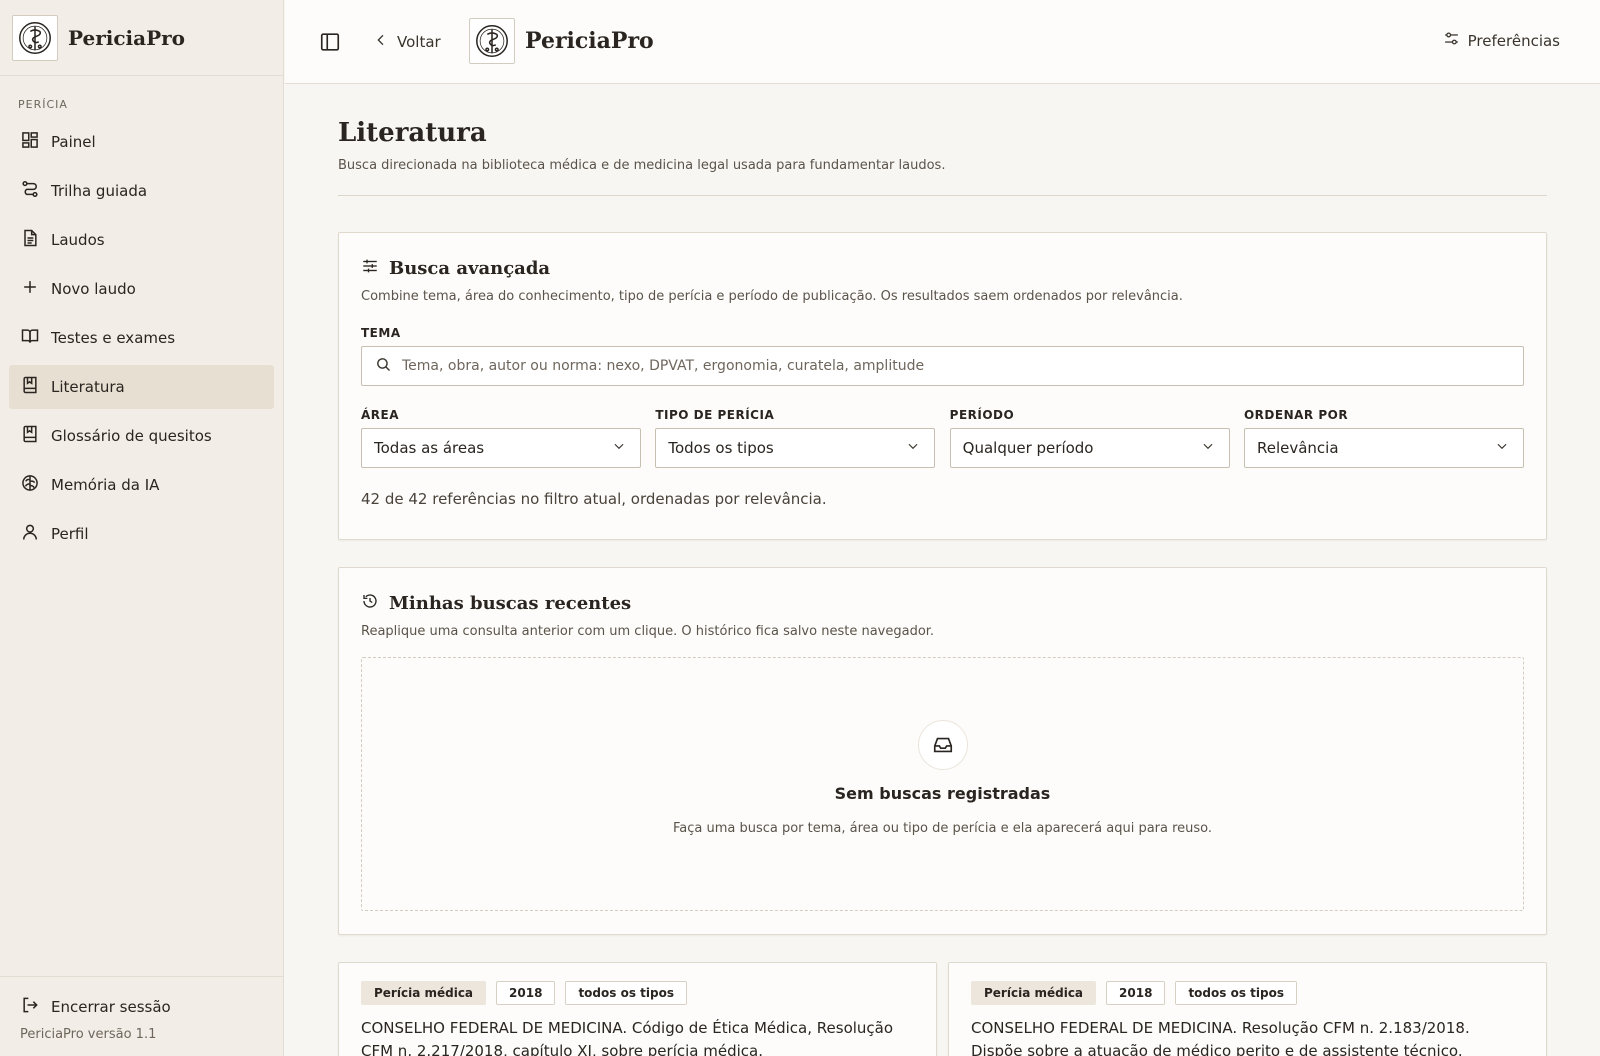  What do you see at coordinates (492, 41) in the screenshot?
I see `logo-icon` at bounding box center [492, 41].